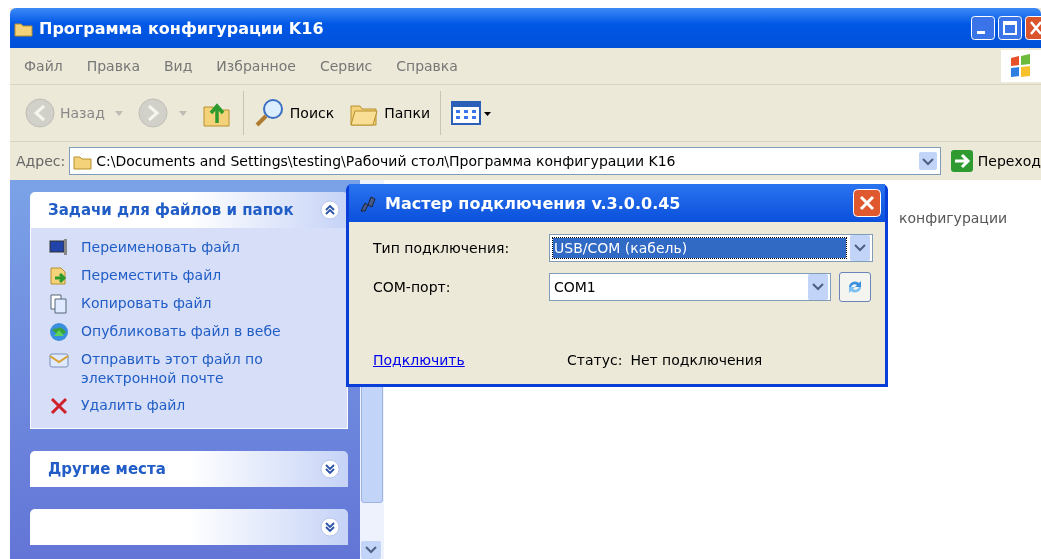 The height and width of the screenshot is (559, 1041). Describe the element at coordinates (152, 113) in the screenshot. I see `forward-icon` at that location.